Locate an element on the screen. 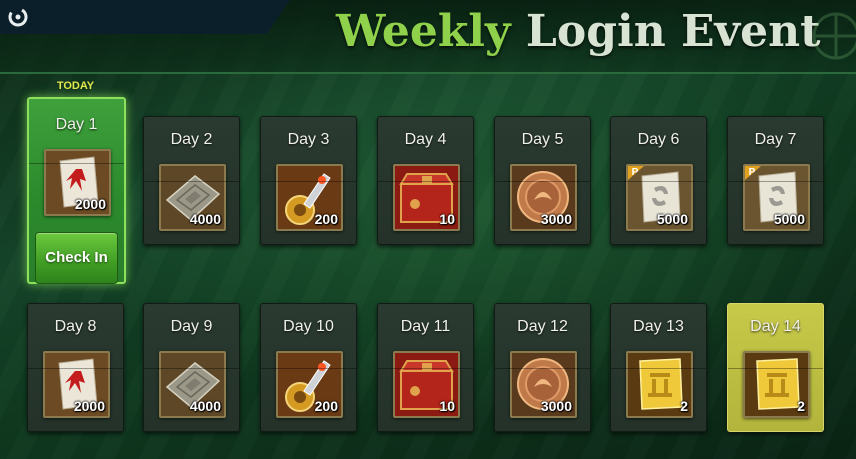 This screenshot has height=459, width=856. reward-card-day-7: Day 7 P 5000 is located at coordinates (775, 180).